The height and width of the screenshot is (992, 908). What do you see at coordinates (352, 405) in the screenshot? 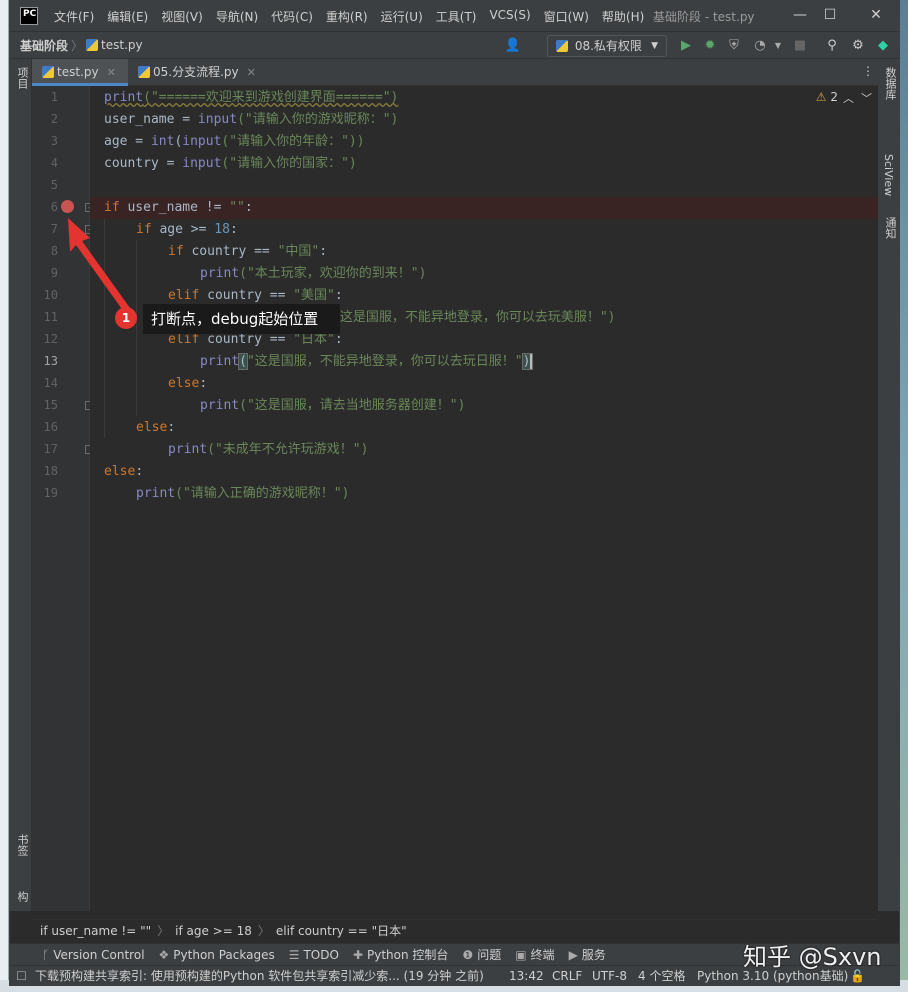
I see `code-token: ("这是国服，请去当地服务器创建！")` at bounding box center [352, 405].